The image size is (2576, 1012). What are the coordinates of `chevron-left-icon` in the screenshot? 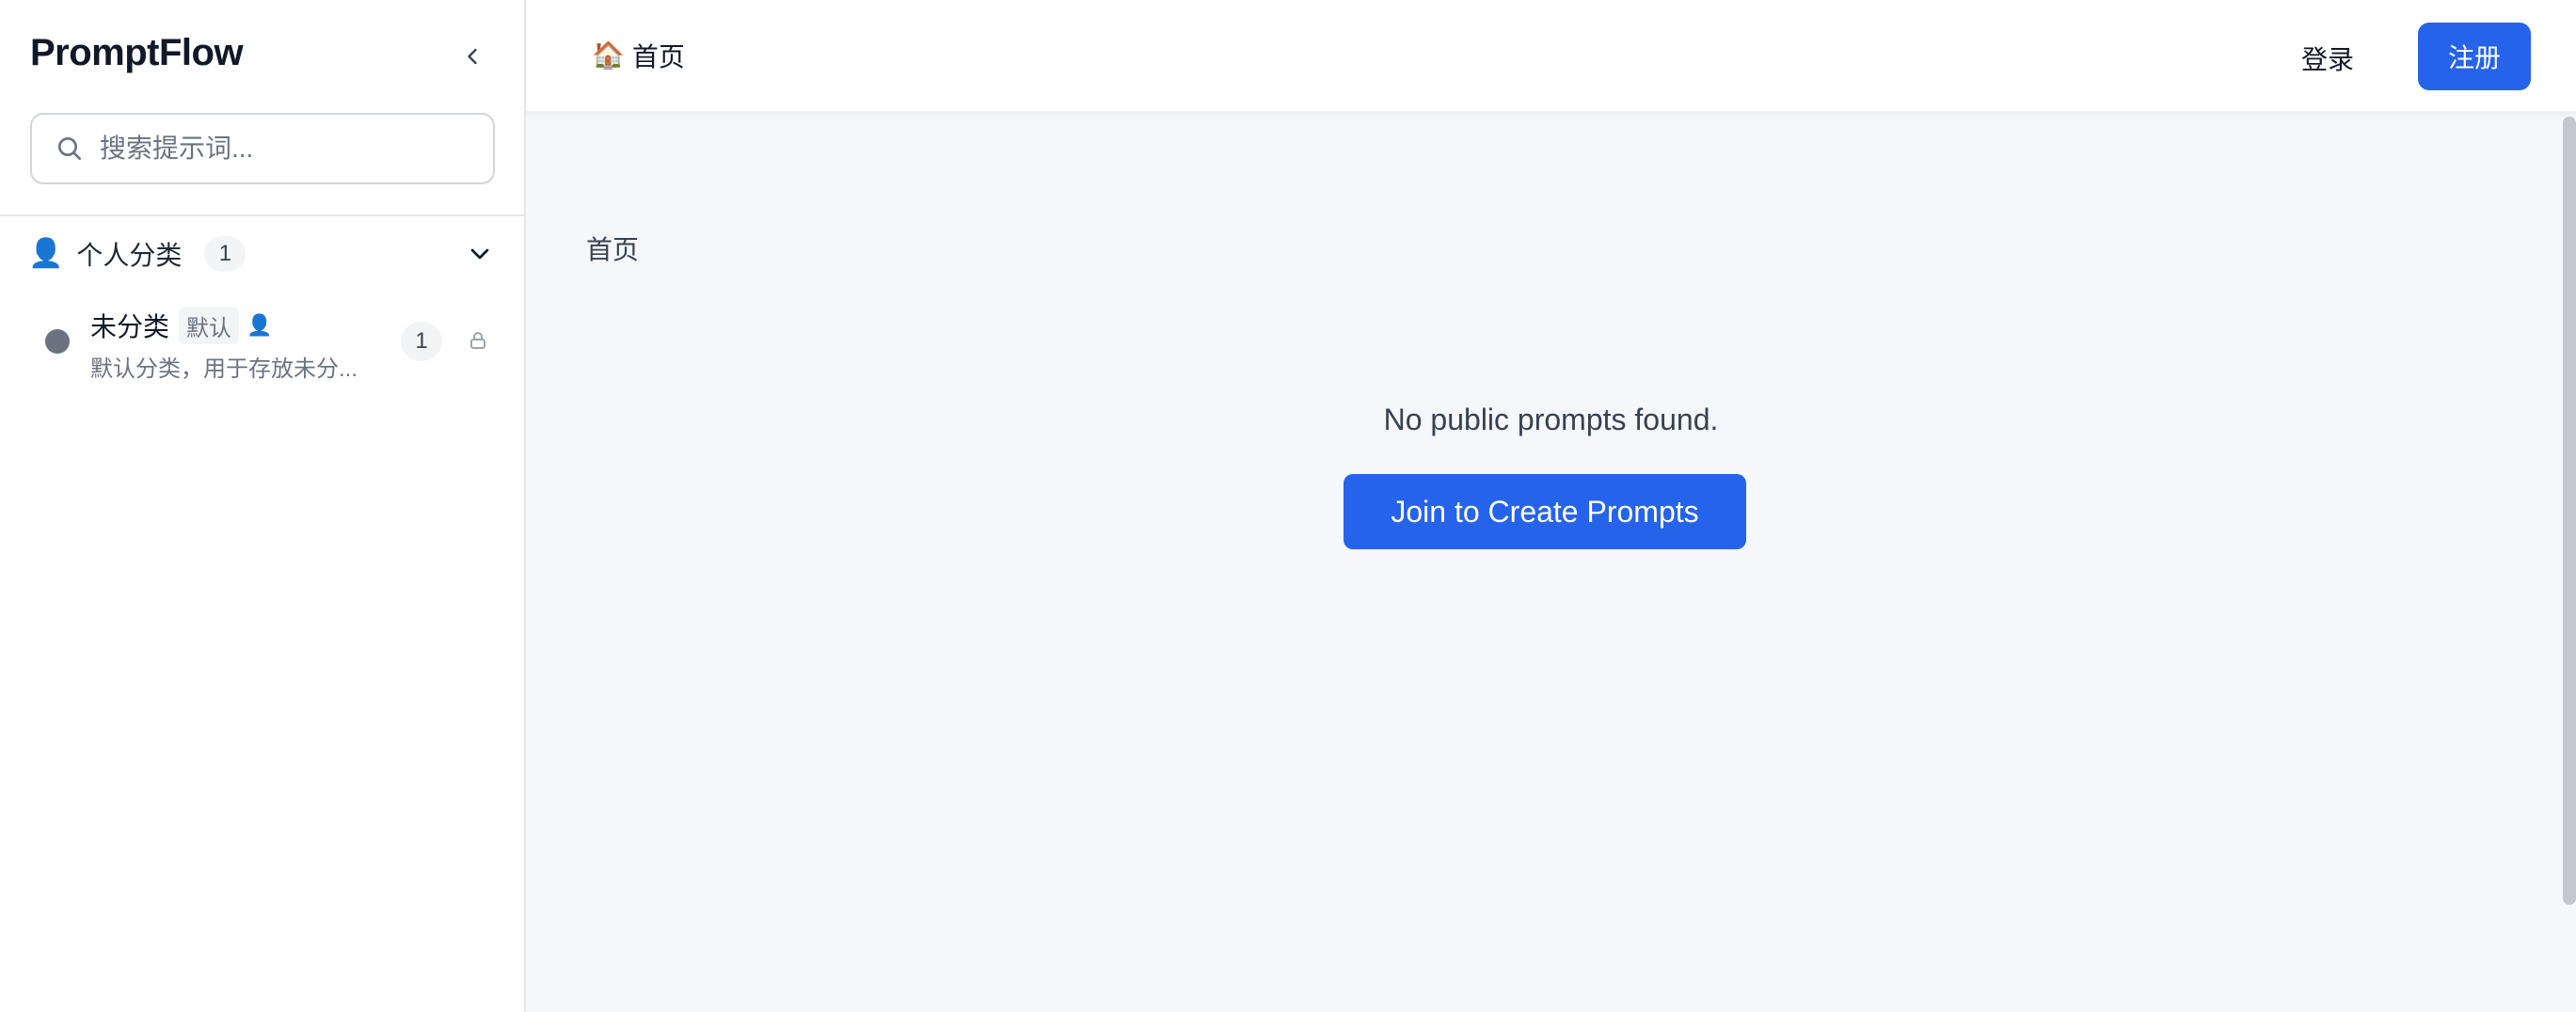 It's located at (473, 57).